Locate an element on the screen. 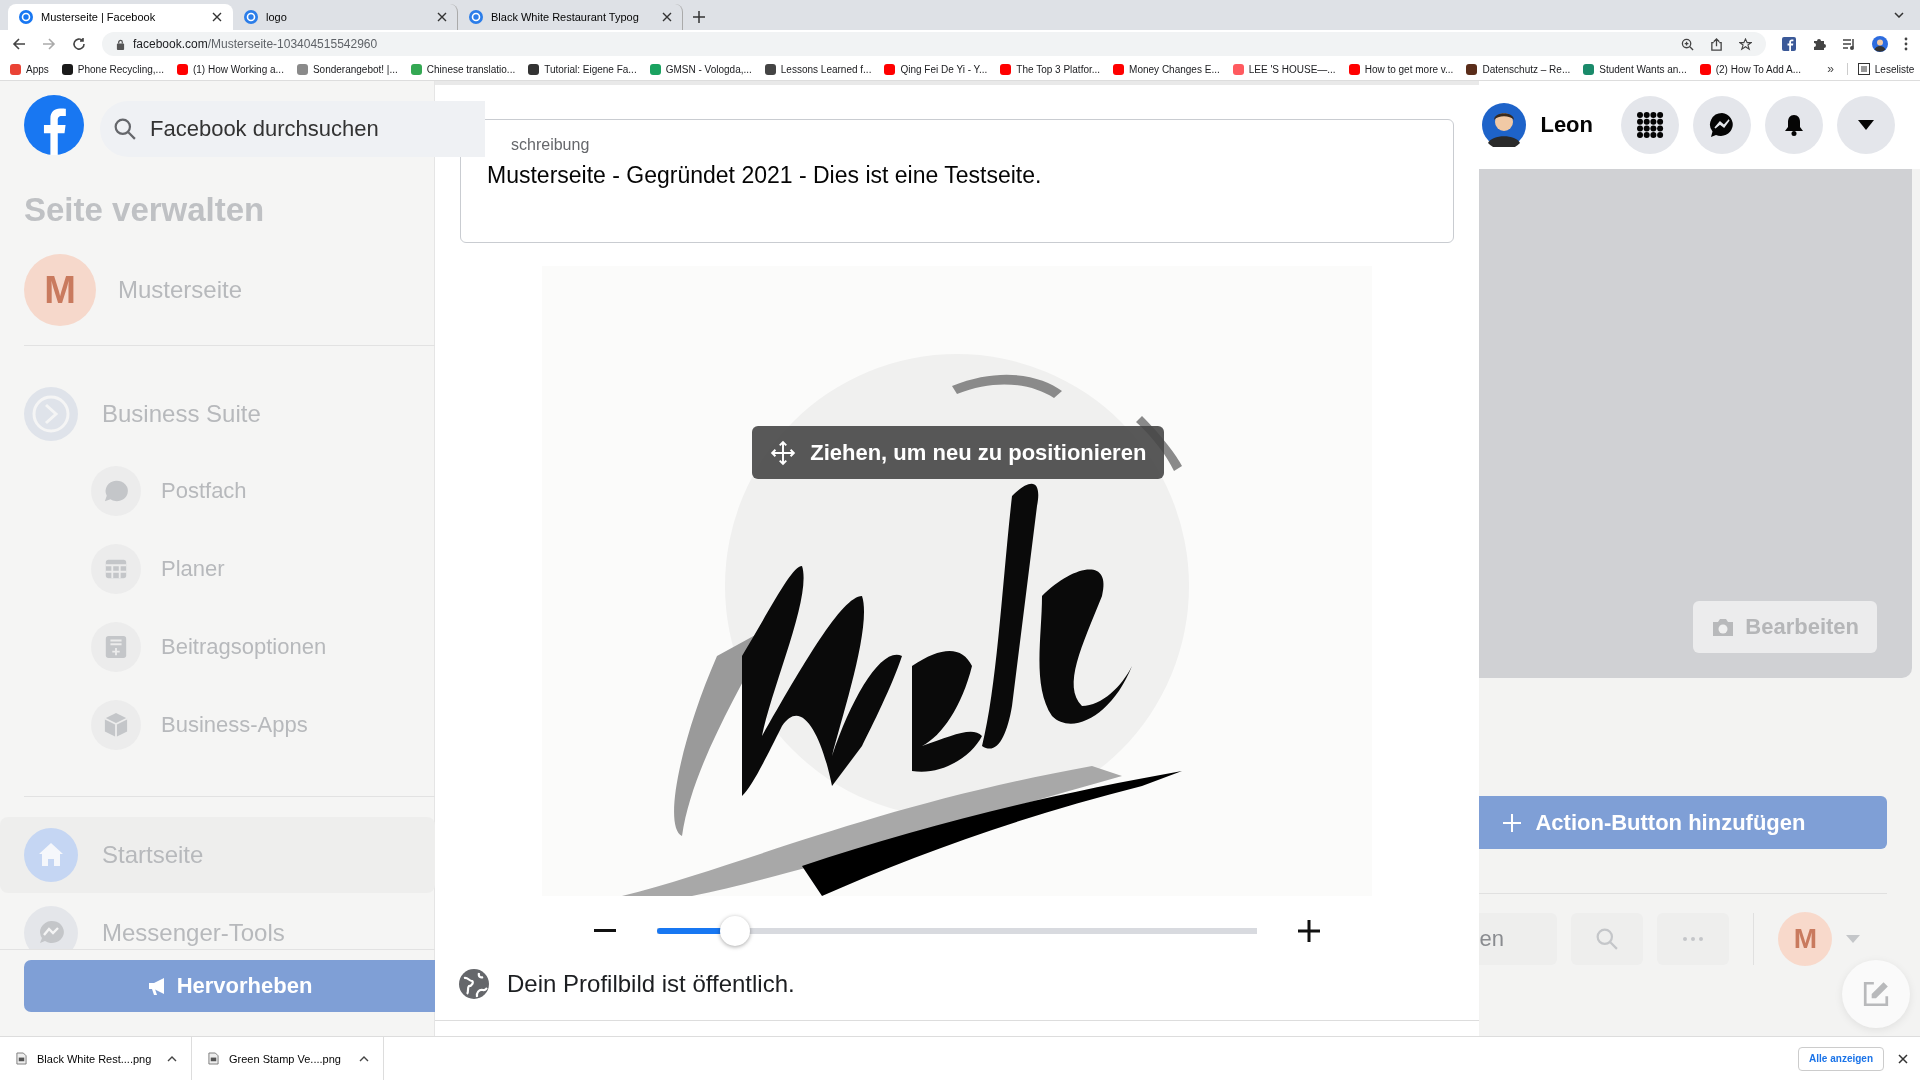 This screenshot has width=1920, height=1080. tab-title: logo is located at coordinates (277, 17).